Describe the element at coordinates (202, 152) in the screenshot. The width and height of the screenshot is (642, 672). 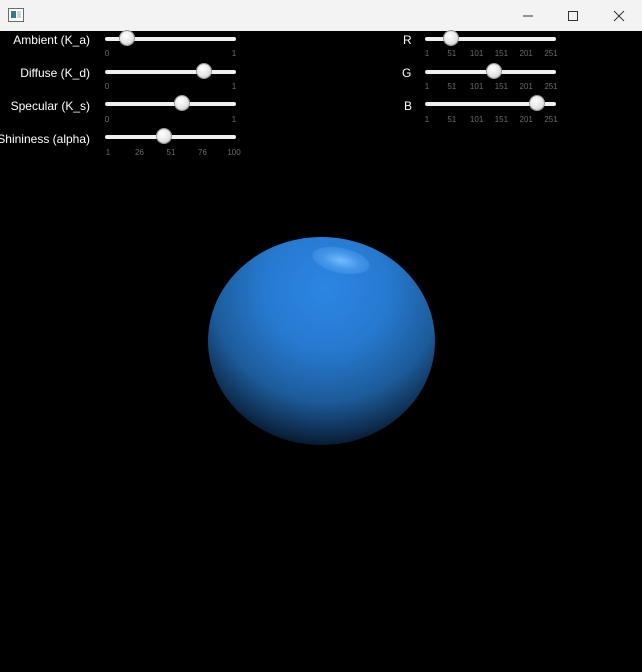
I see `tick-label: 76` at that location.